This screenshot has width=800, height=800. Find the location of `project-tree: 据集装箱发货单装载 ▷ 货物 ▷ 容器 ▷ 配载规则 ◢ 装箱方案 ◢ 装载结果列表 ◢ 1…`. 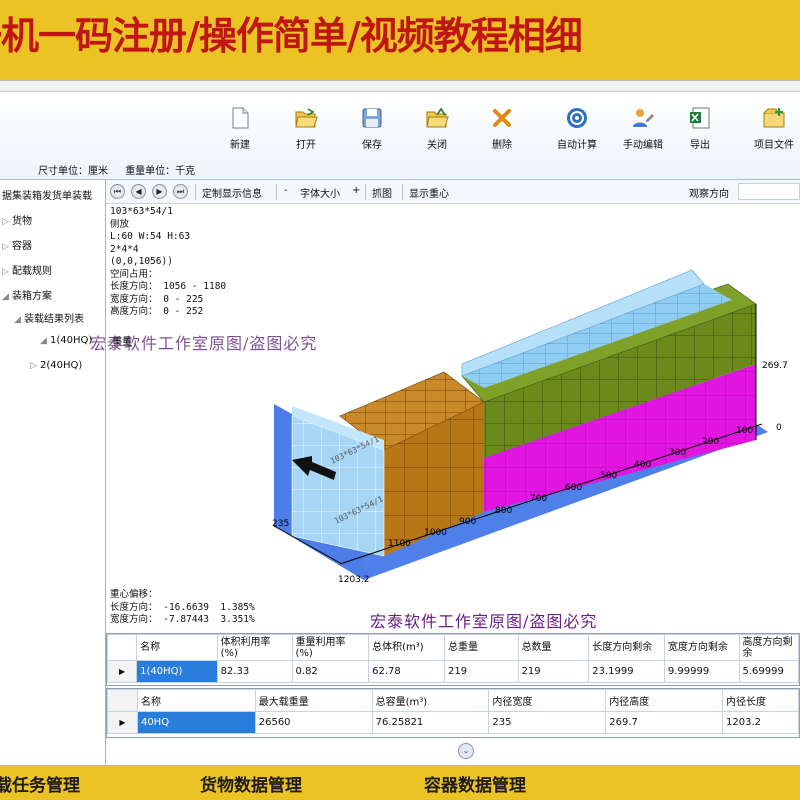

project-tree: 据集装箱发货单装载 ▷ 货物 ▷ 容器 ▷ 配载规则 ◢ 装箱方案 ◢ 装载结果列表 ◢ 1… is located at coordinates (53, 472).